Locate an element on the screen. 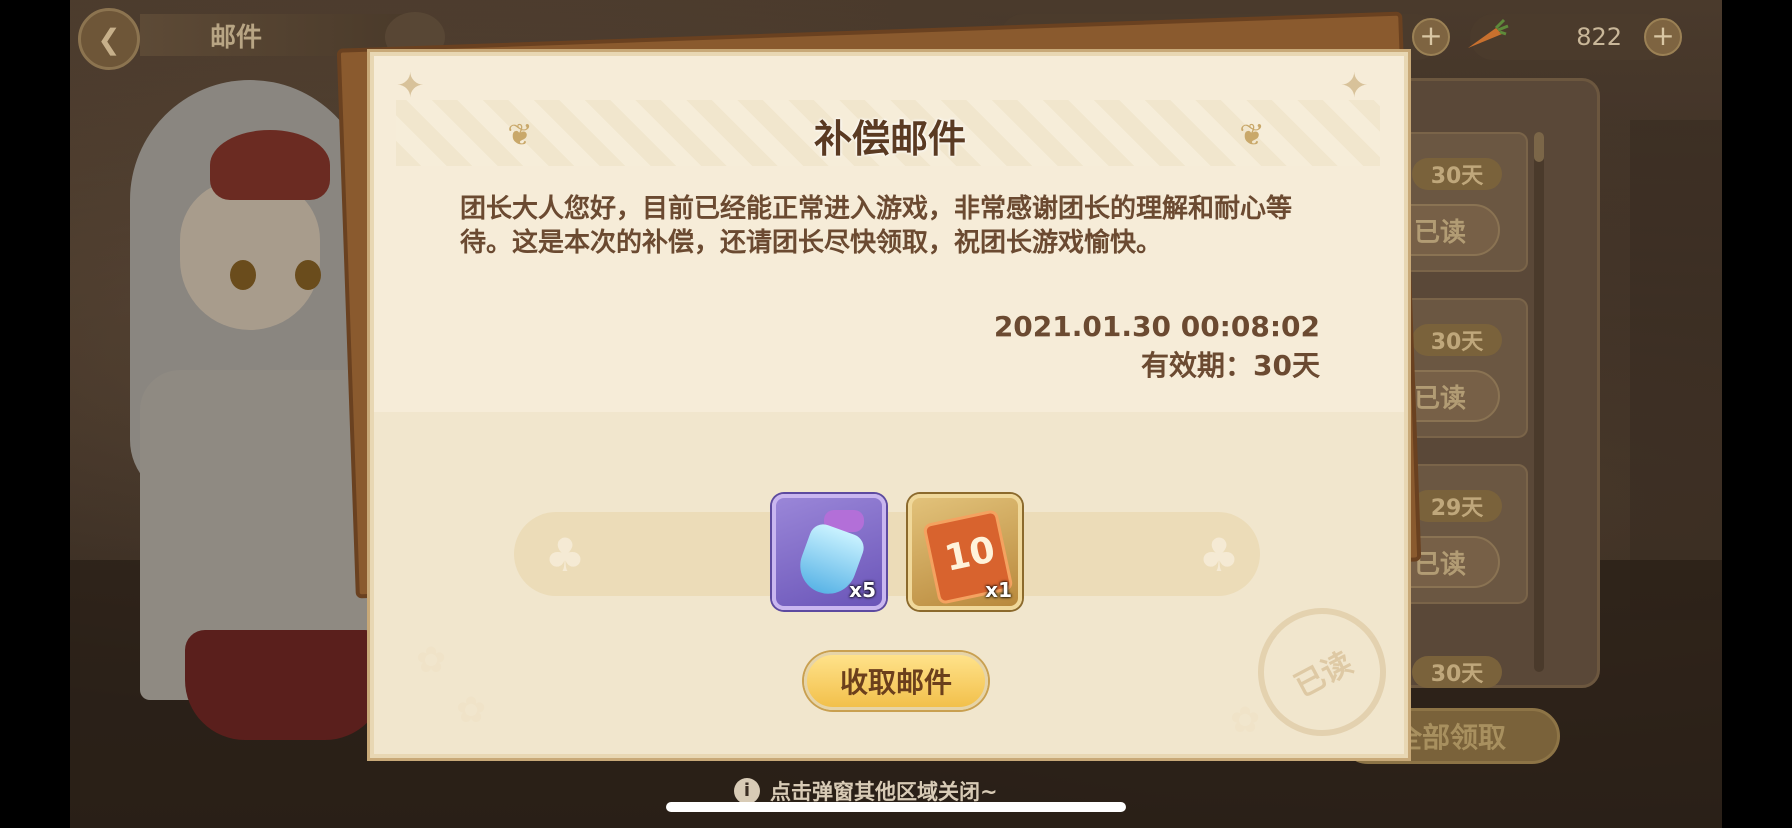 Image resolution: width=1792 pixels, height=828 pixels. scrollbar is located at coordinates (1539, 402).